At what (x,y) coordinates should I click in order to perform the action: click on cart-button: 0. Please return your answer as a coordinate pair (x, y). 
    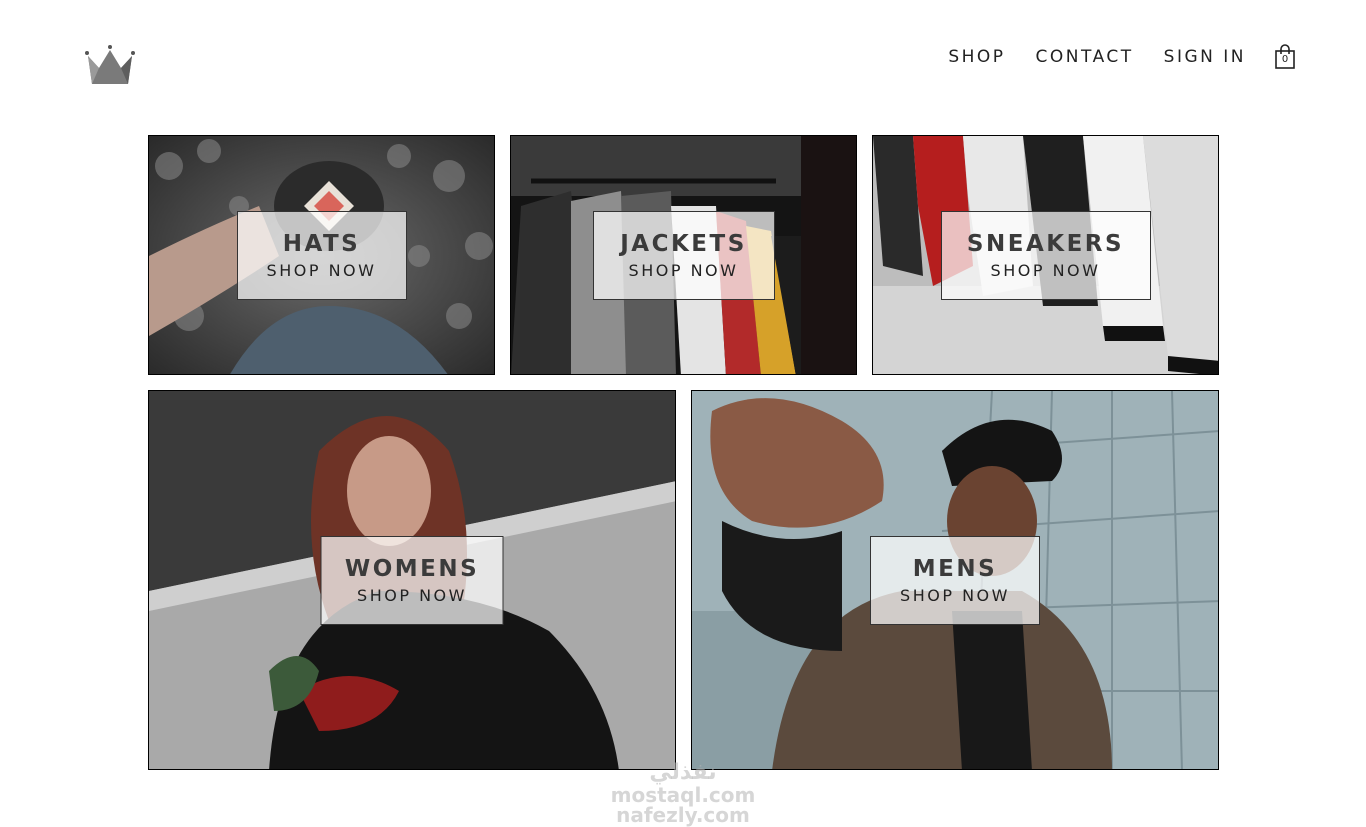
    Looking at the image, I should click on (1285, 57).